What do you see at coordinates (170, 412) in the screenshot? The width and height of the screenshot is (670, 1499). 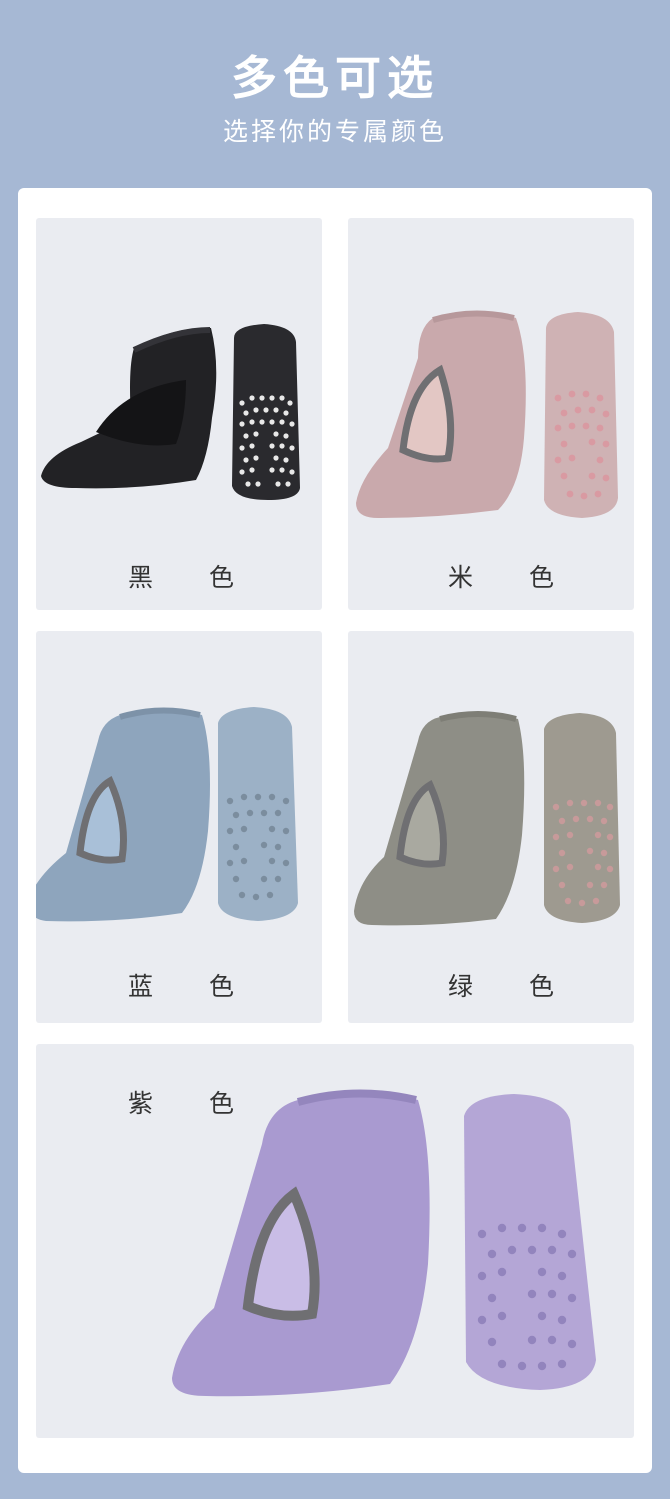 I see `black-sock-pair-icon` at bounding box center [170, 412].